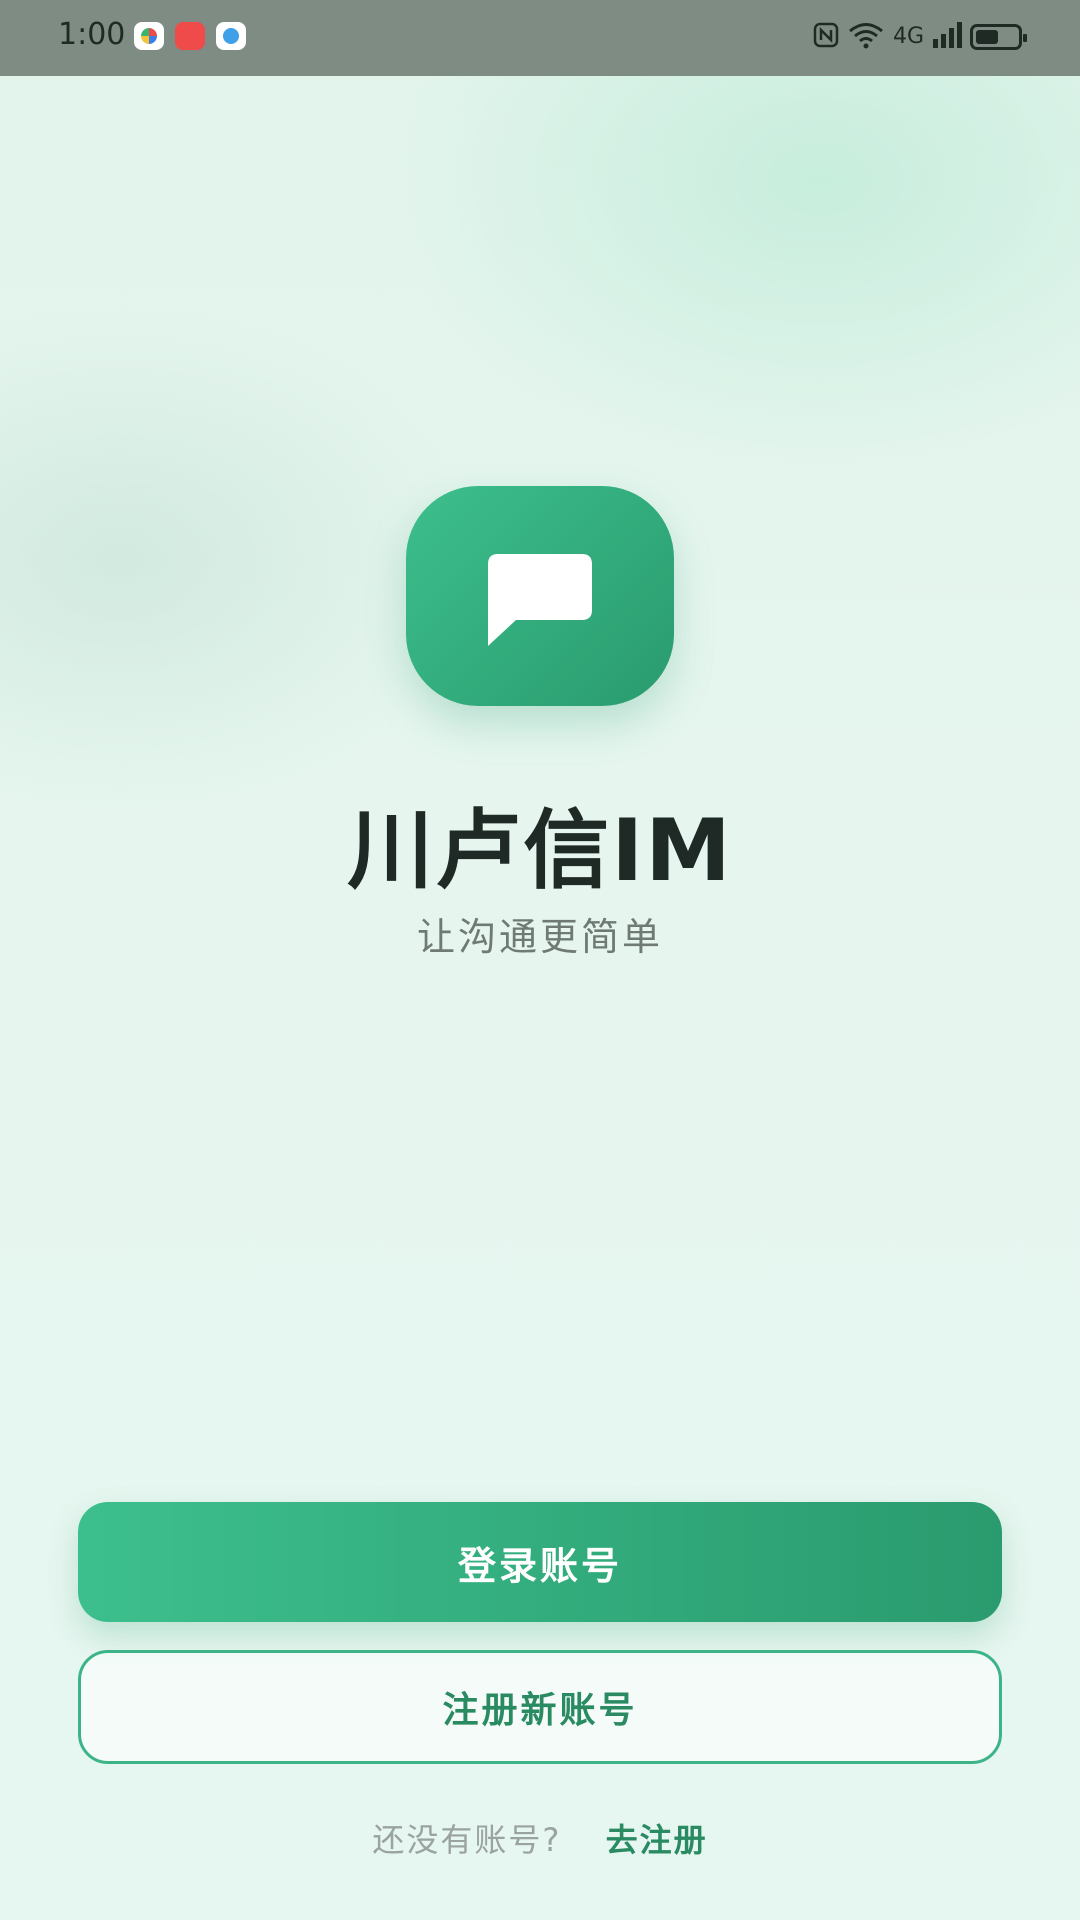 The image size is (1080, 1920). What do you see at coordinates (92, 34) in the screenshot?
I see `status-time: 1:00` at bounding box center [92, 34].